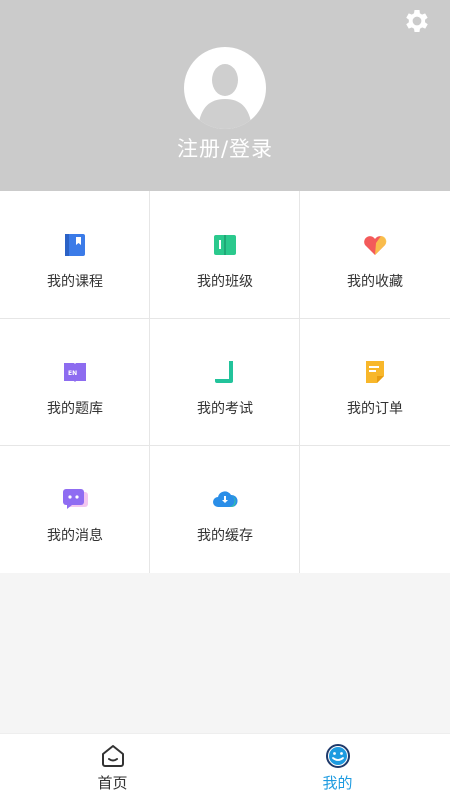 The image size is (450, 801). What do you see at coordinates (112, 767) in the screenshot?
I see `tab-home: 首页` at bounding box center [112, 767].